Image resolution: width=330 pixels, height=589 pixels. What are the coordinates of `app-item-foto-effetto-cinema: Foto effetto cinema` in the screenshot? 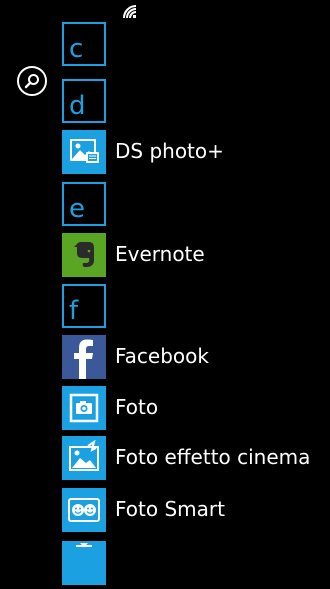 It's located at (196, 458).